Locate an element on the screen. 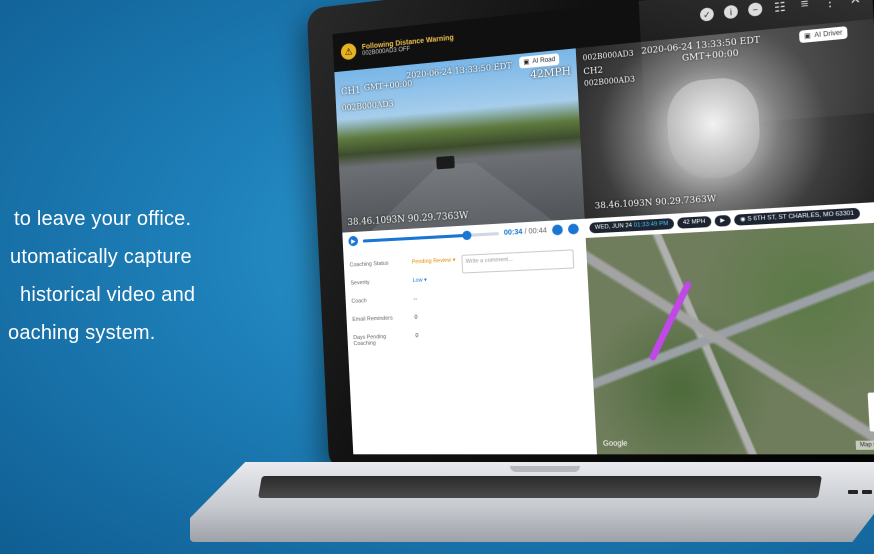  severity-label: Severity is located at coordinates (360, 283).